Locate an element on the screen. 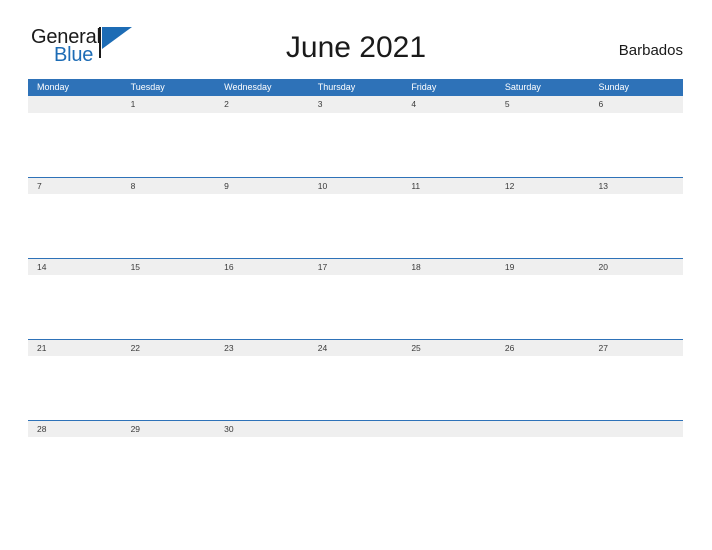 The image size is (712, 550). weekday-header-sunday: Sunday is located at coordinates (613, 87).